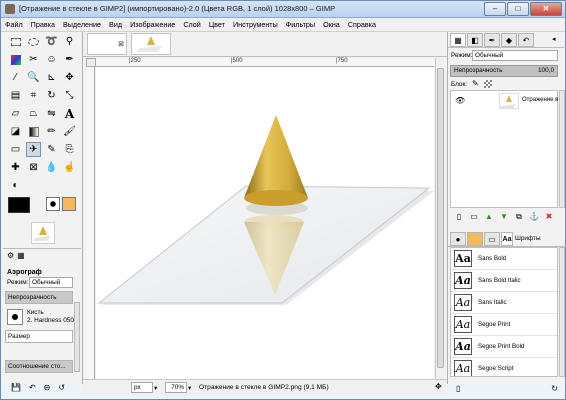 The width and height of the screenshot is (566, 400). What do you see at coordinates (69, 131) in the screenshot?
I see `paintbrush-icon: 🖌` at bounding box center [69, 131].